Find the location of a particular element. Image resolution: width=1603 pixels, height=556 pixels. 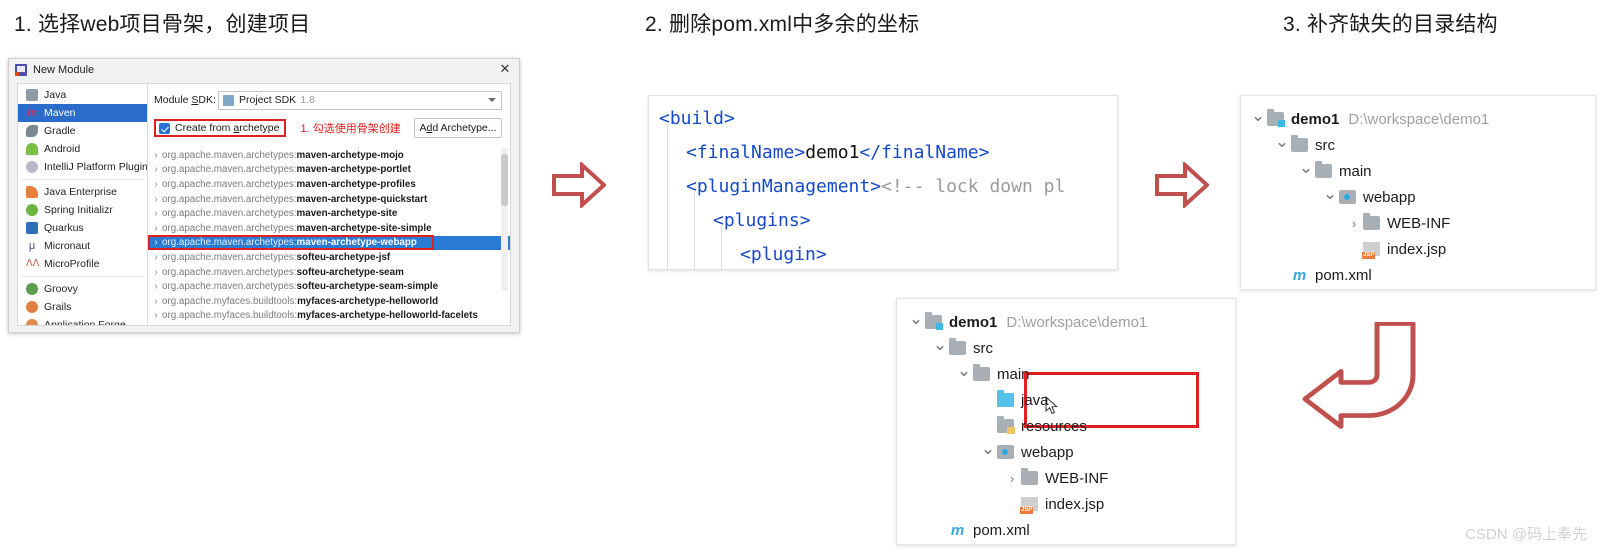

category-item-application-forge: Application Forge is located at coordinates (82, 320).